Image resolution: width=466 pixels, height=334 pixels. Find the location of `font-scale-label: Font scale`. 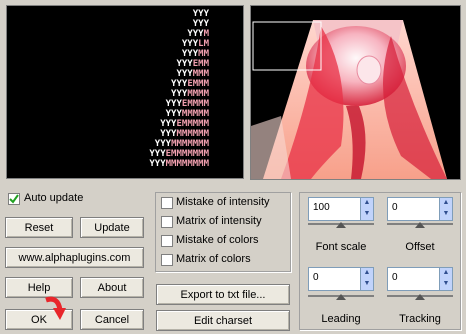

font-scale-label: Font scale is located at coordinates (341, 247).